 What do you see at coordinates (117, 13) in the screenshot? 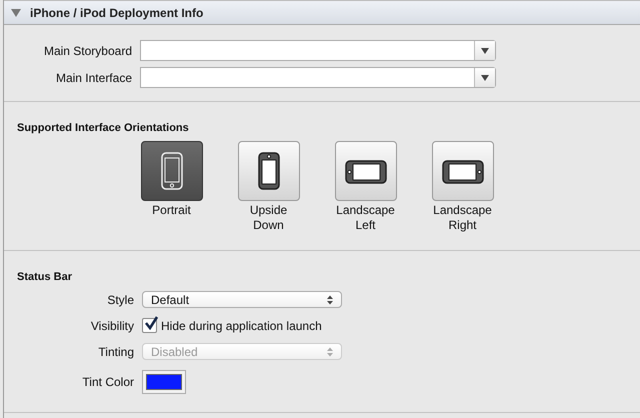
I see `section-title: iPhone / iPod Deployment Info` at bounding box center [117, 13].